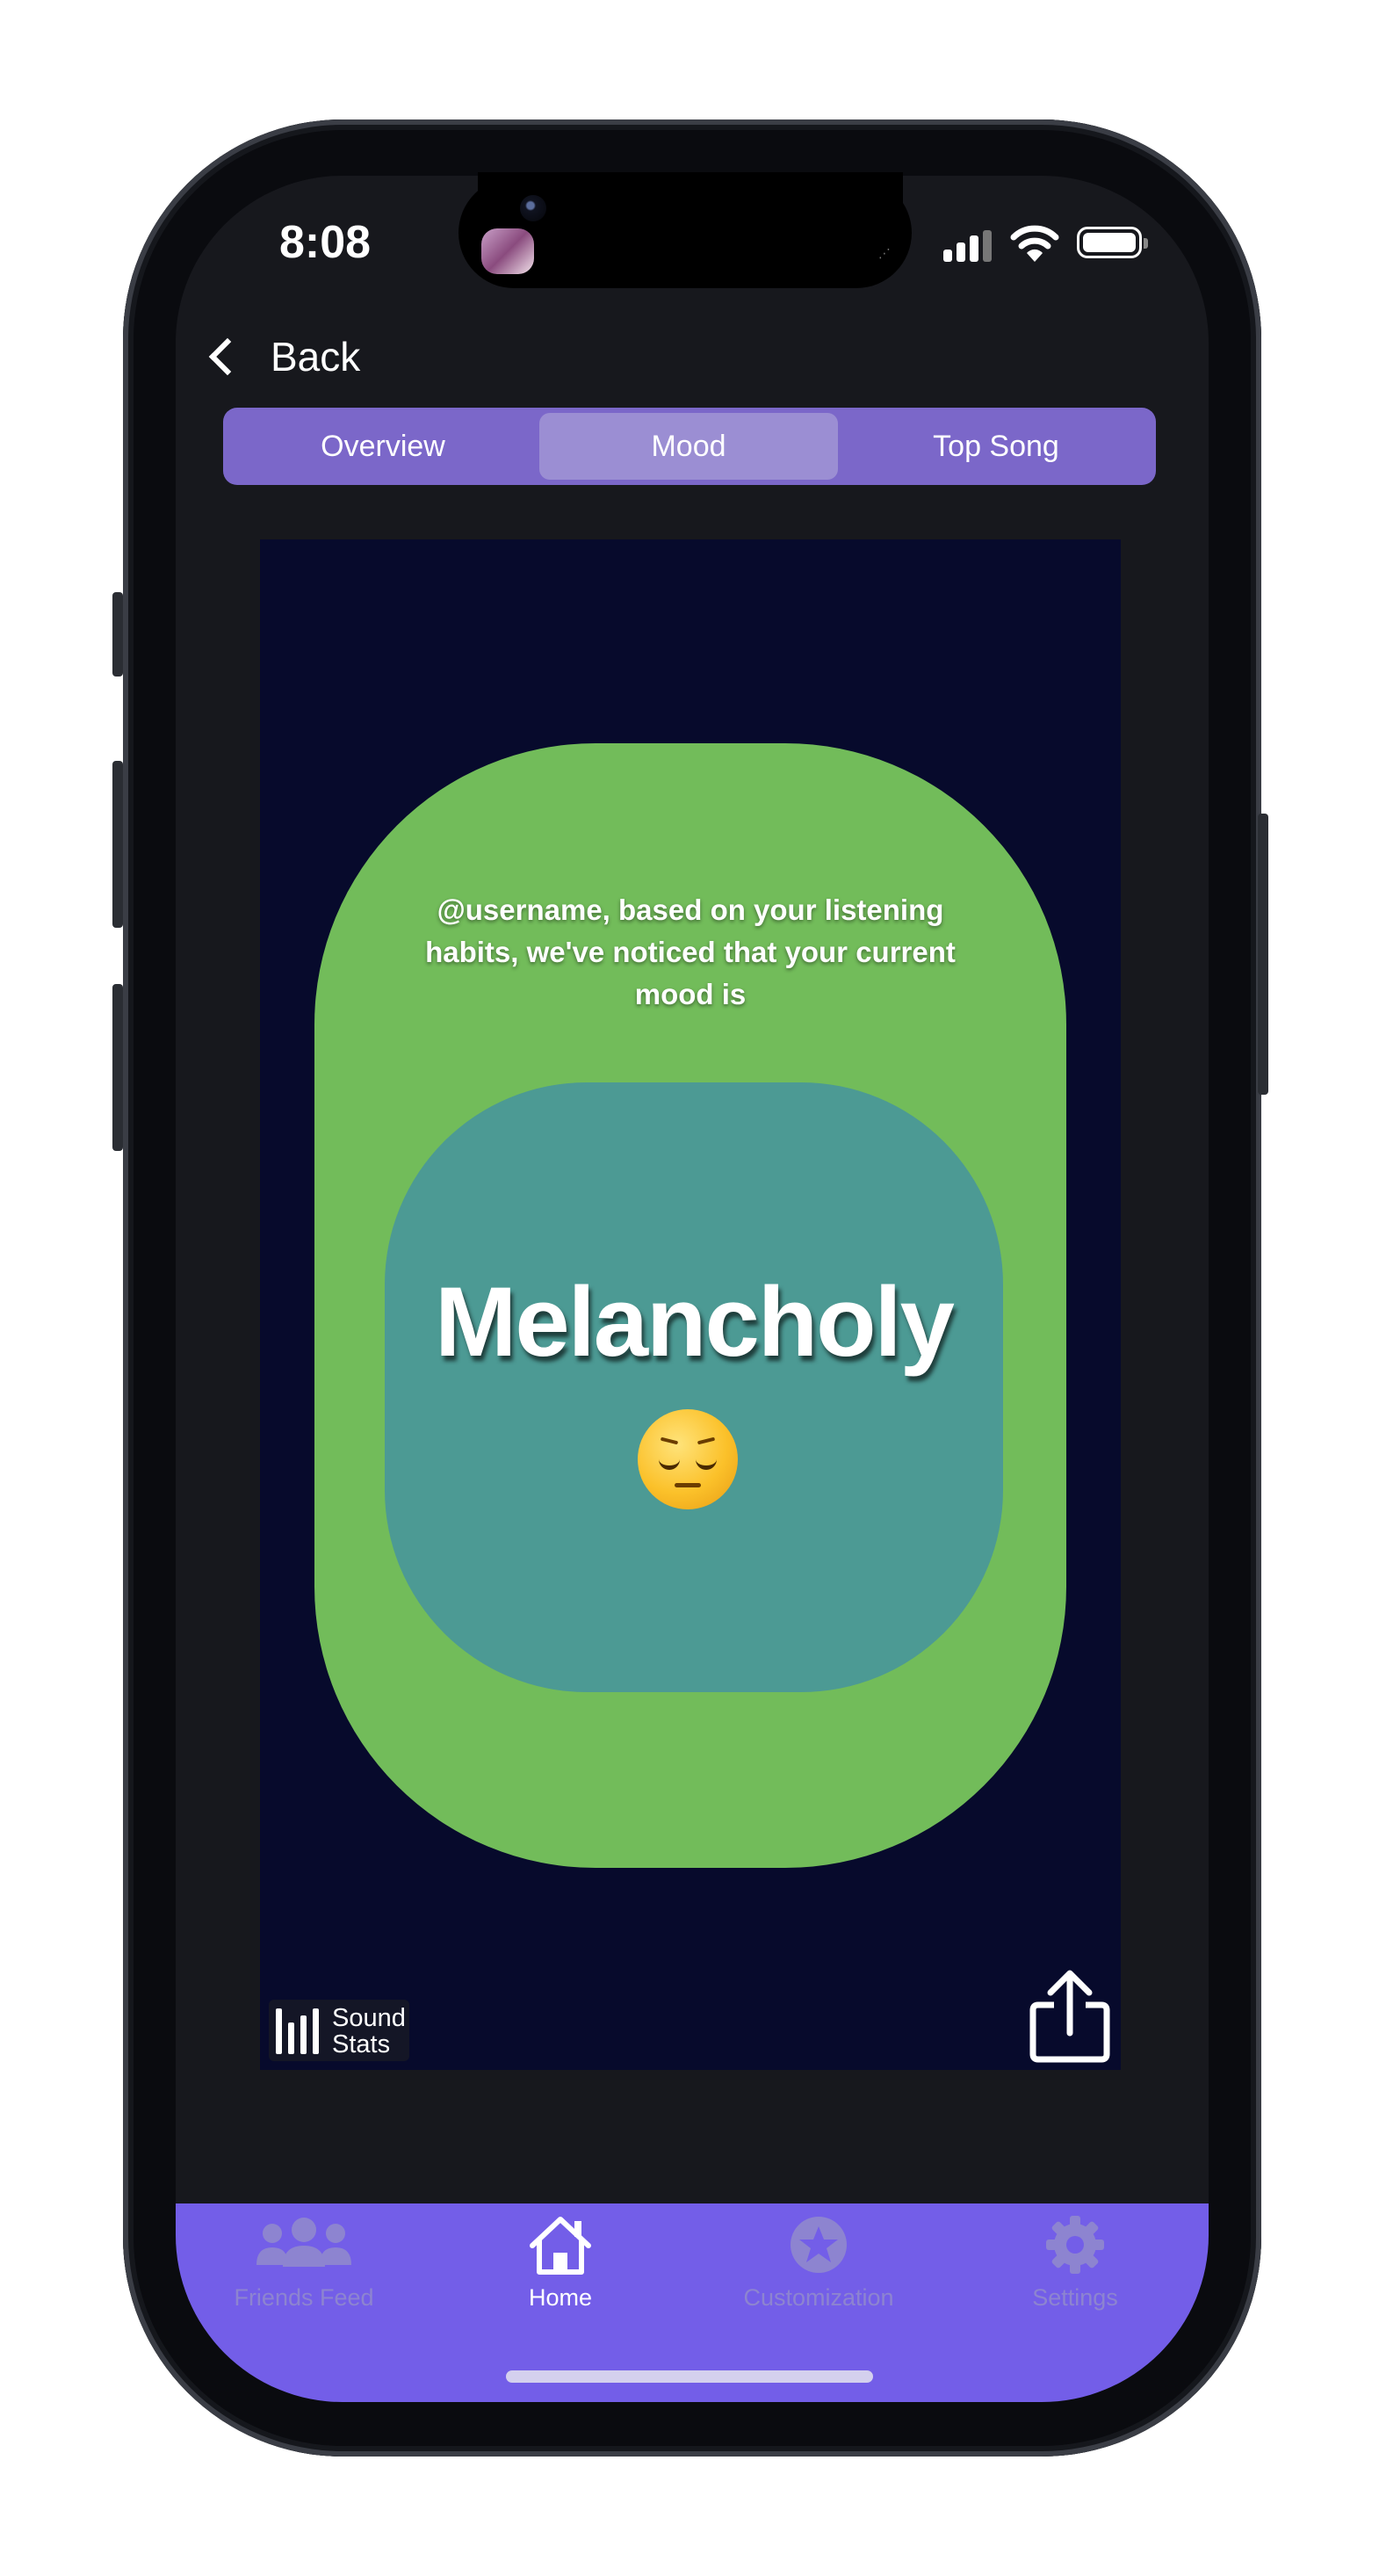 The image size is (1379, 2576). Describe the element at coordinates (1112, 242) in the screenshot. I see `battery-icon` at that location.